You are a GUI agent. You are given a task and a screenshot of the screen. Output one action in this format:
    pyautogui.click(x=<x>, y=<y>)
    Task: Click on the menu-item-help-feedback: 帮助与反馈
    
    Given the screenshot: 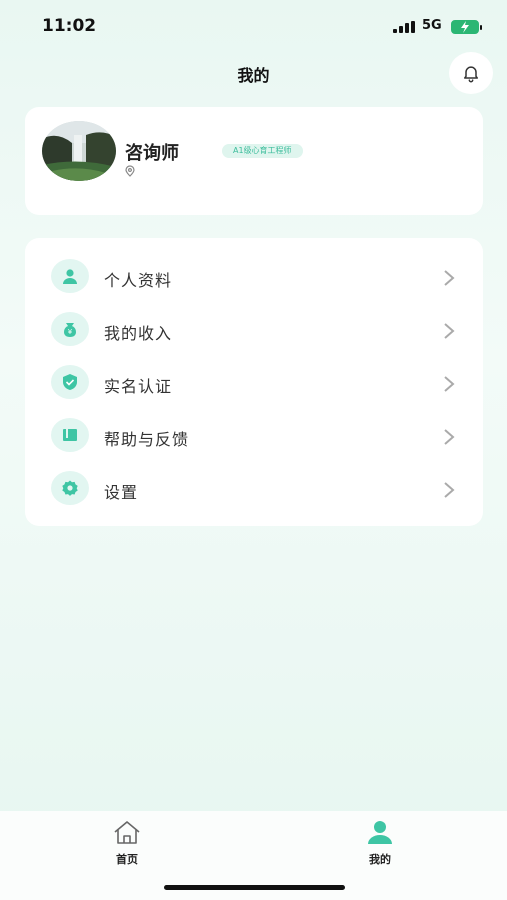 What is the action you would take?
    pyautogui.click(x=254, y=437)
    